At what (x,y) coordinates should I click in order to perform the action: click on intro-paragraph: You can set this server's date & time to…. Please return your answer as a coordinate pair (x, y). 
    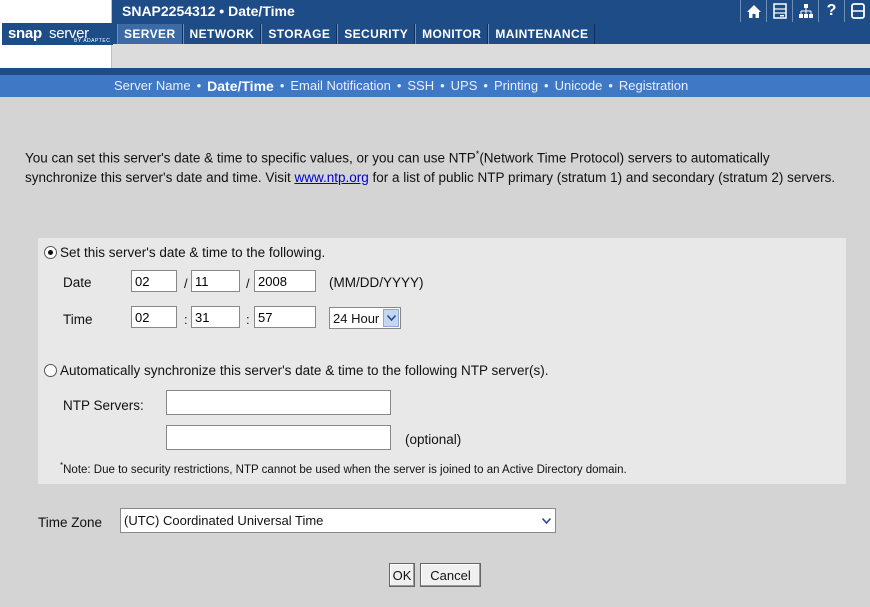
    Looking at the image, I should click on (435, 166).